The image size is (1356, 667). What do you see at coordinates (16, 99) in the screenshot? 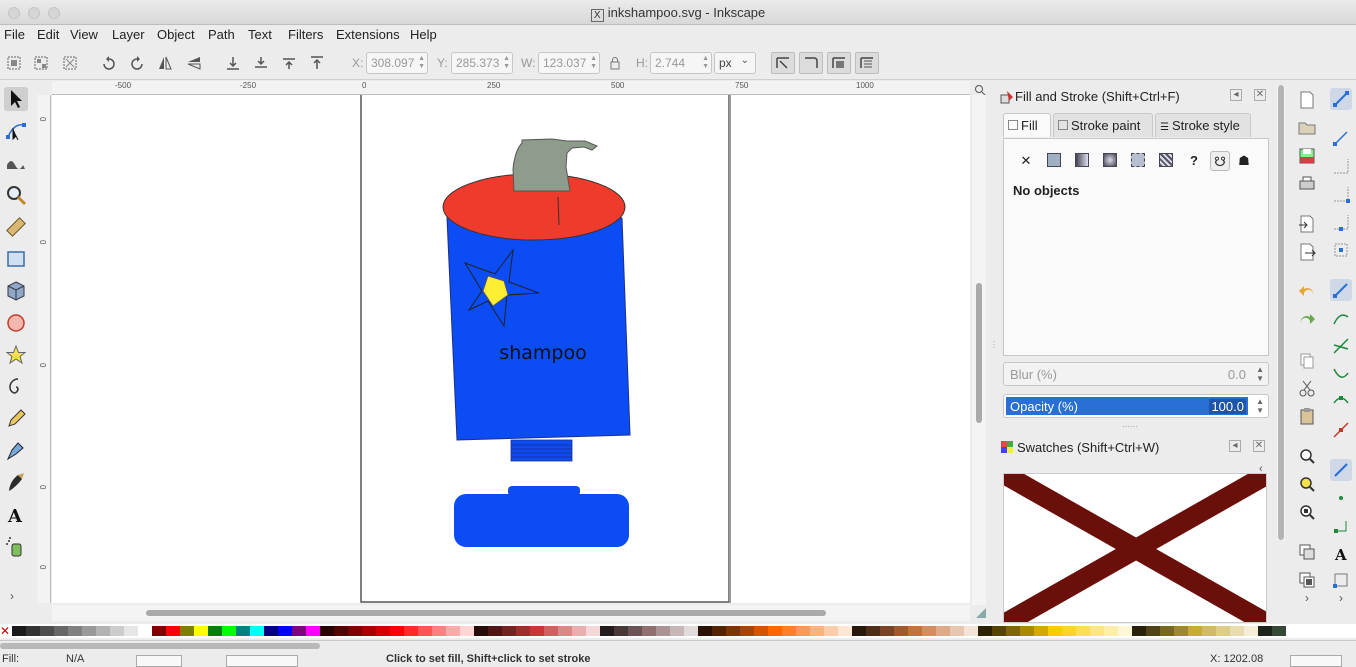
I see `selector-tool` at bounding box center [16, 99].